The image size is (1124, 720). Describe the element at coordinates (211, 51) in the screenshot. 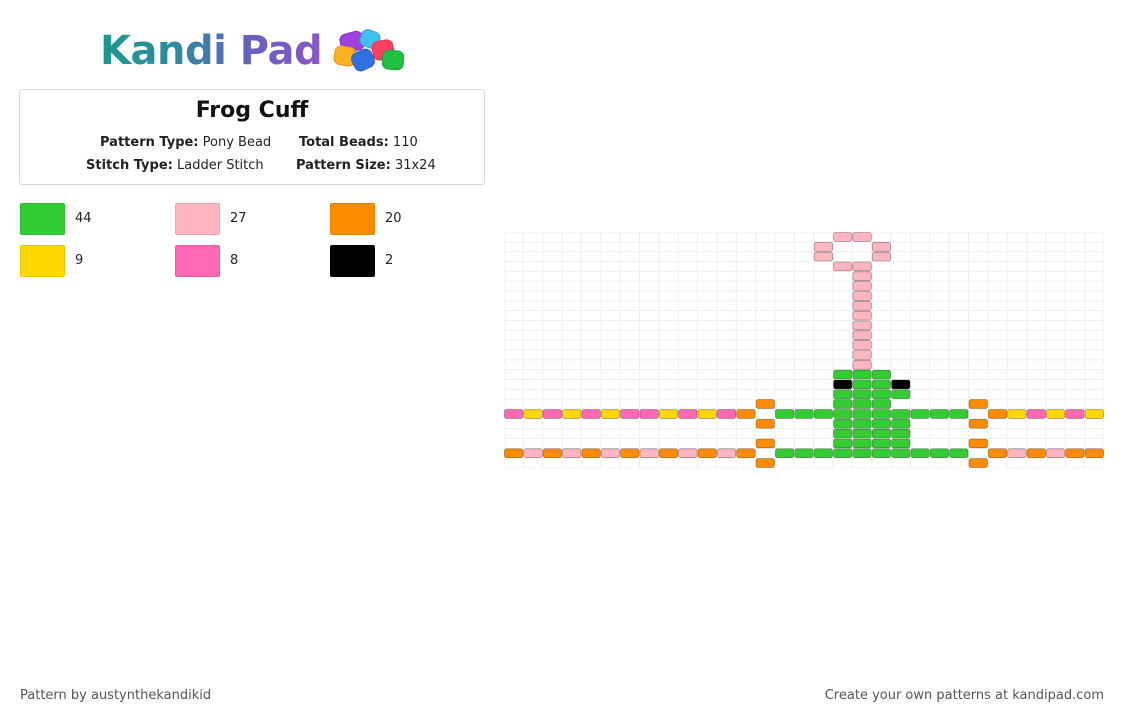

I see `logo-text: Kandi Pad` at that location.